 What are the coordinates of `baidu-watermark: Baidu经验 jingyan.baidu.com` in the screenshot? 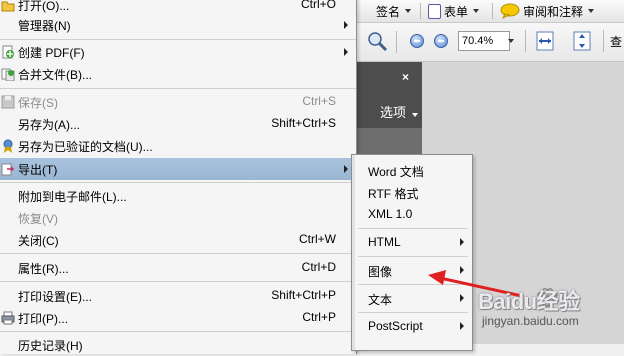 It's located at (549, 313).